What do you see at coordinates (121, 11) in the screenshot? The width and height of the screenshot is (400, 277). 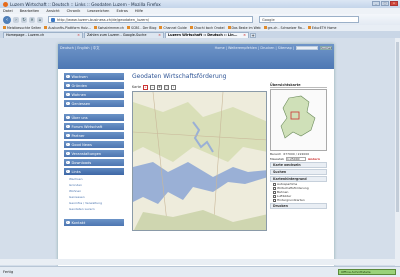 I see `menu-extras: Extras` at bounding box center [121, 11].